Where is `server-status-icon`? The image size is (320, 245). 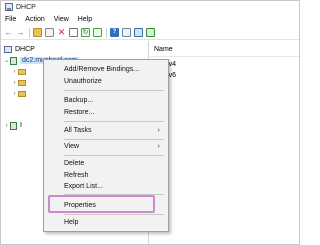 server-status-icon is located at coordinates (150, 32).